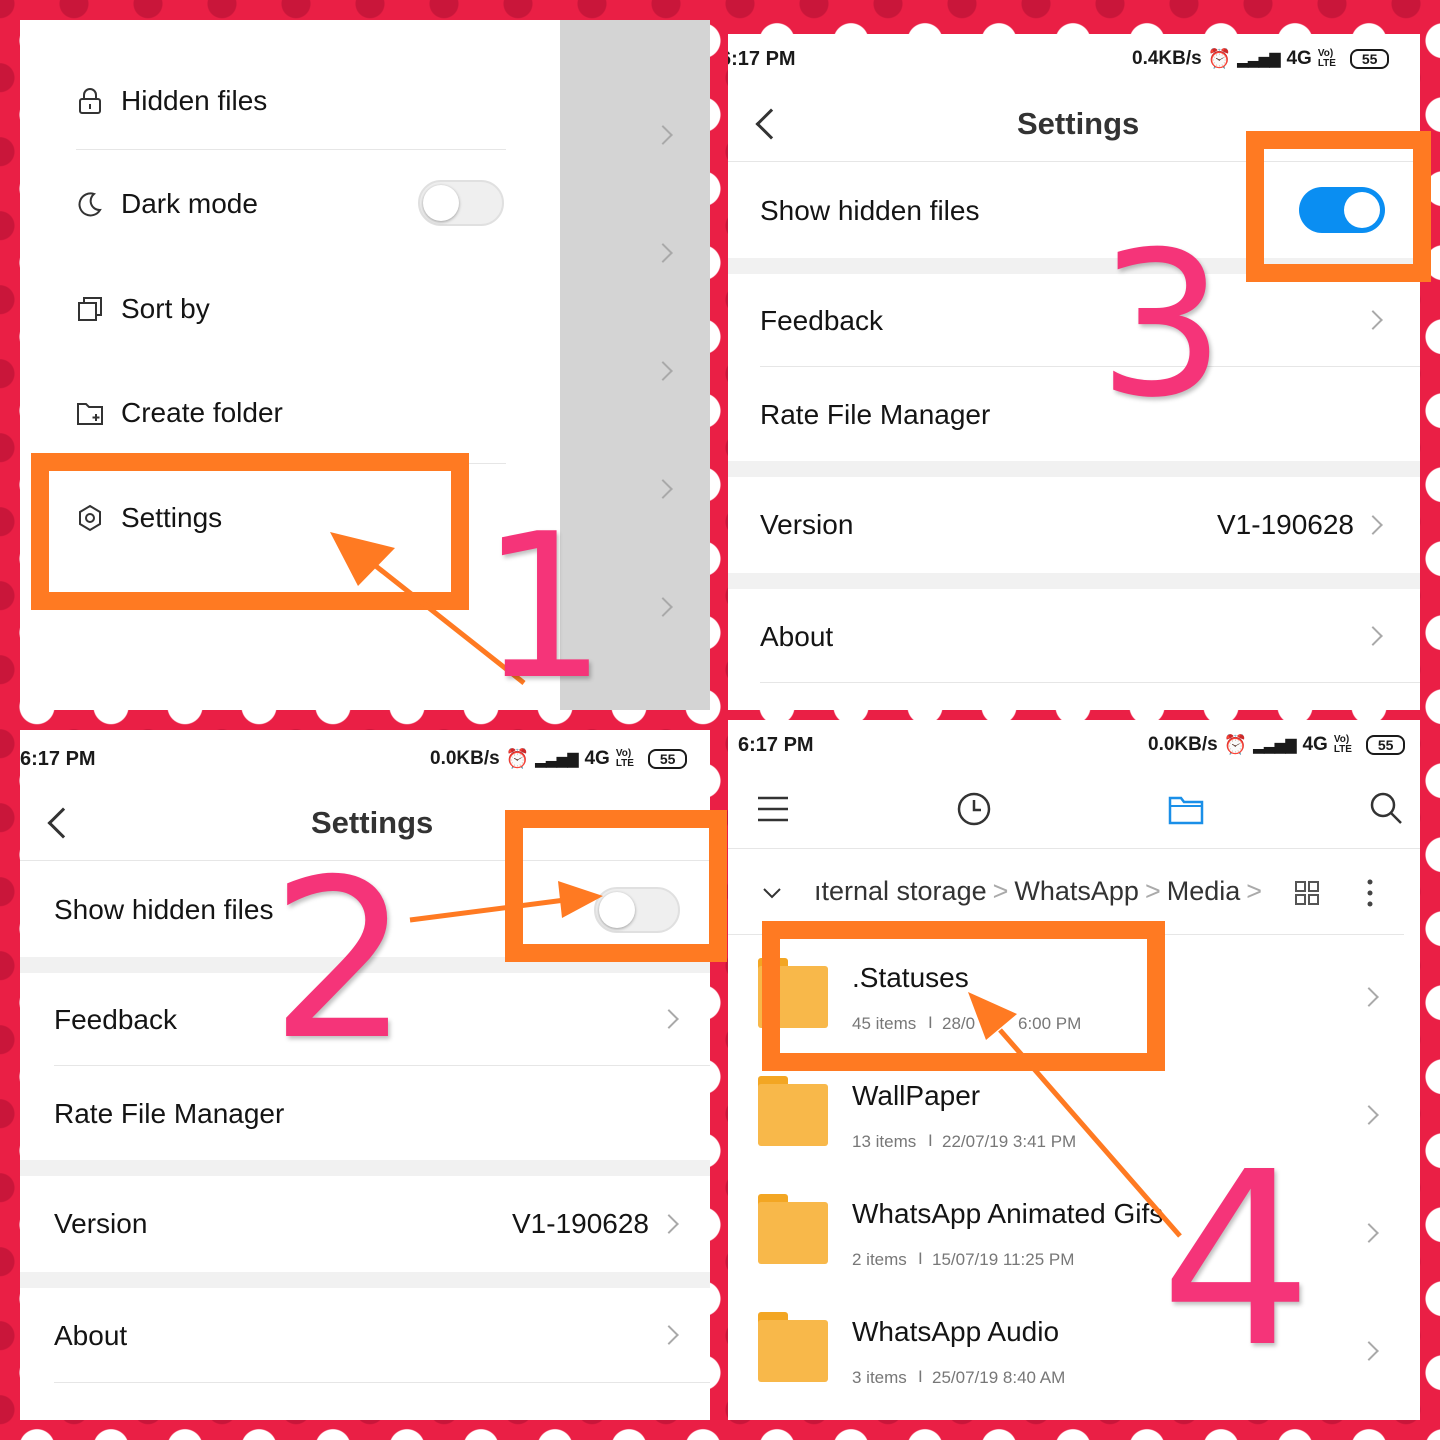  What do you see at coordinates (1236, 1260) in the screenshot?
I see `step-number-4: 4` at bounding box center [1236, 1260].